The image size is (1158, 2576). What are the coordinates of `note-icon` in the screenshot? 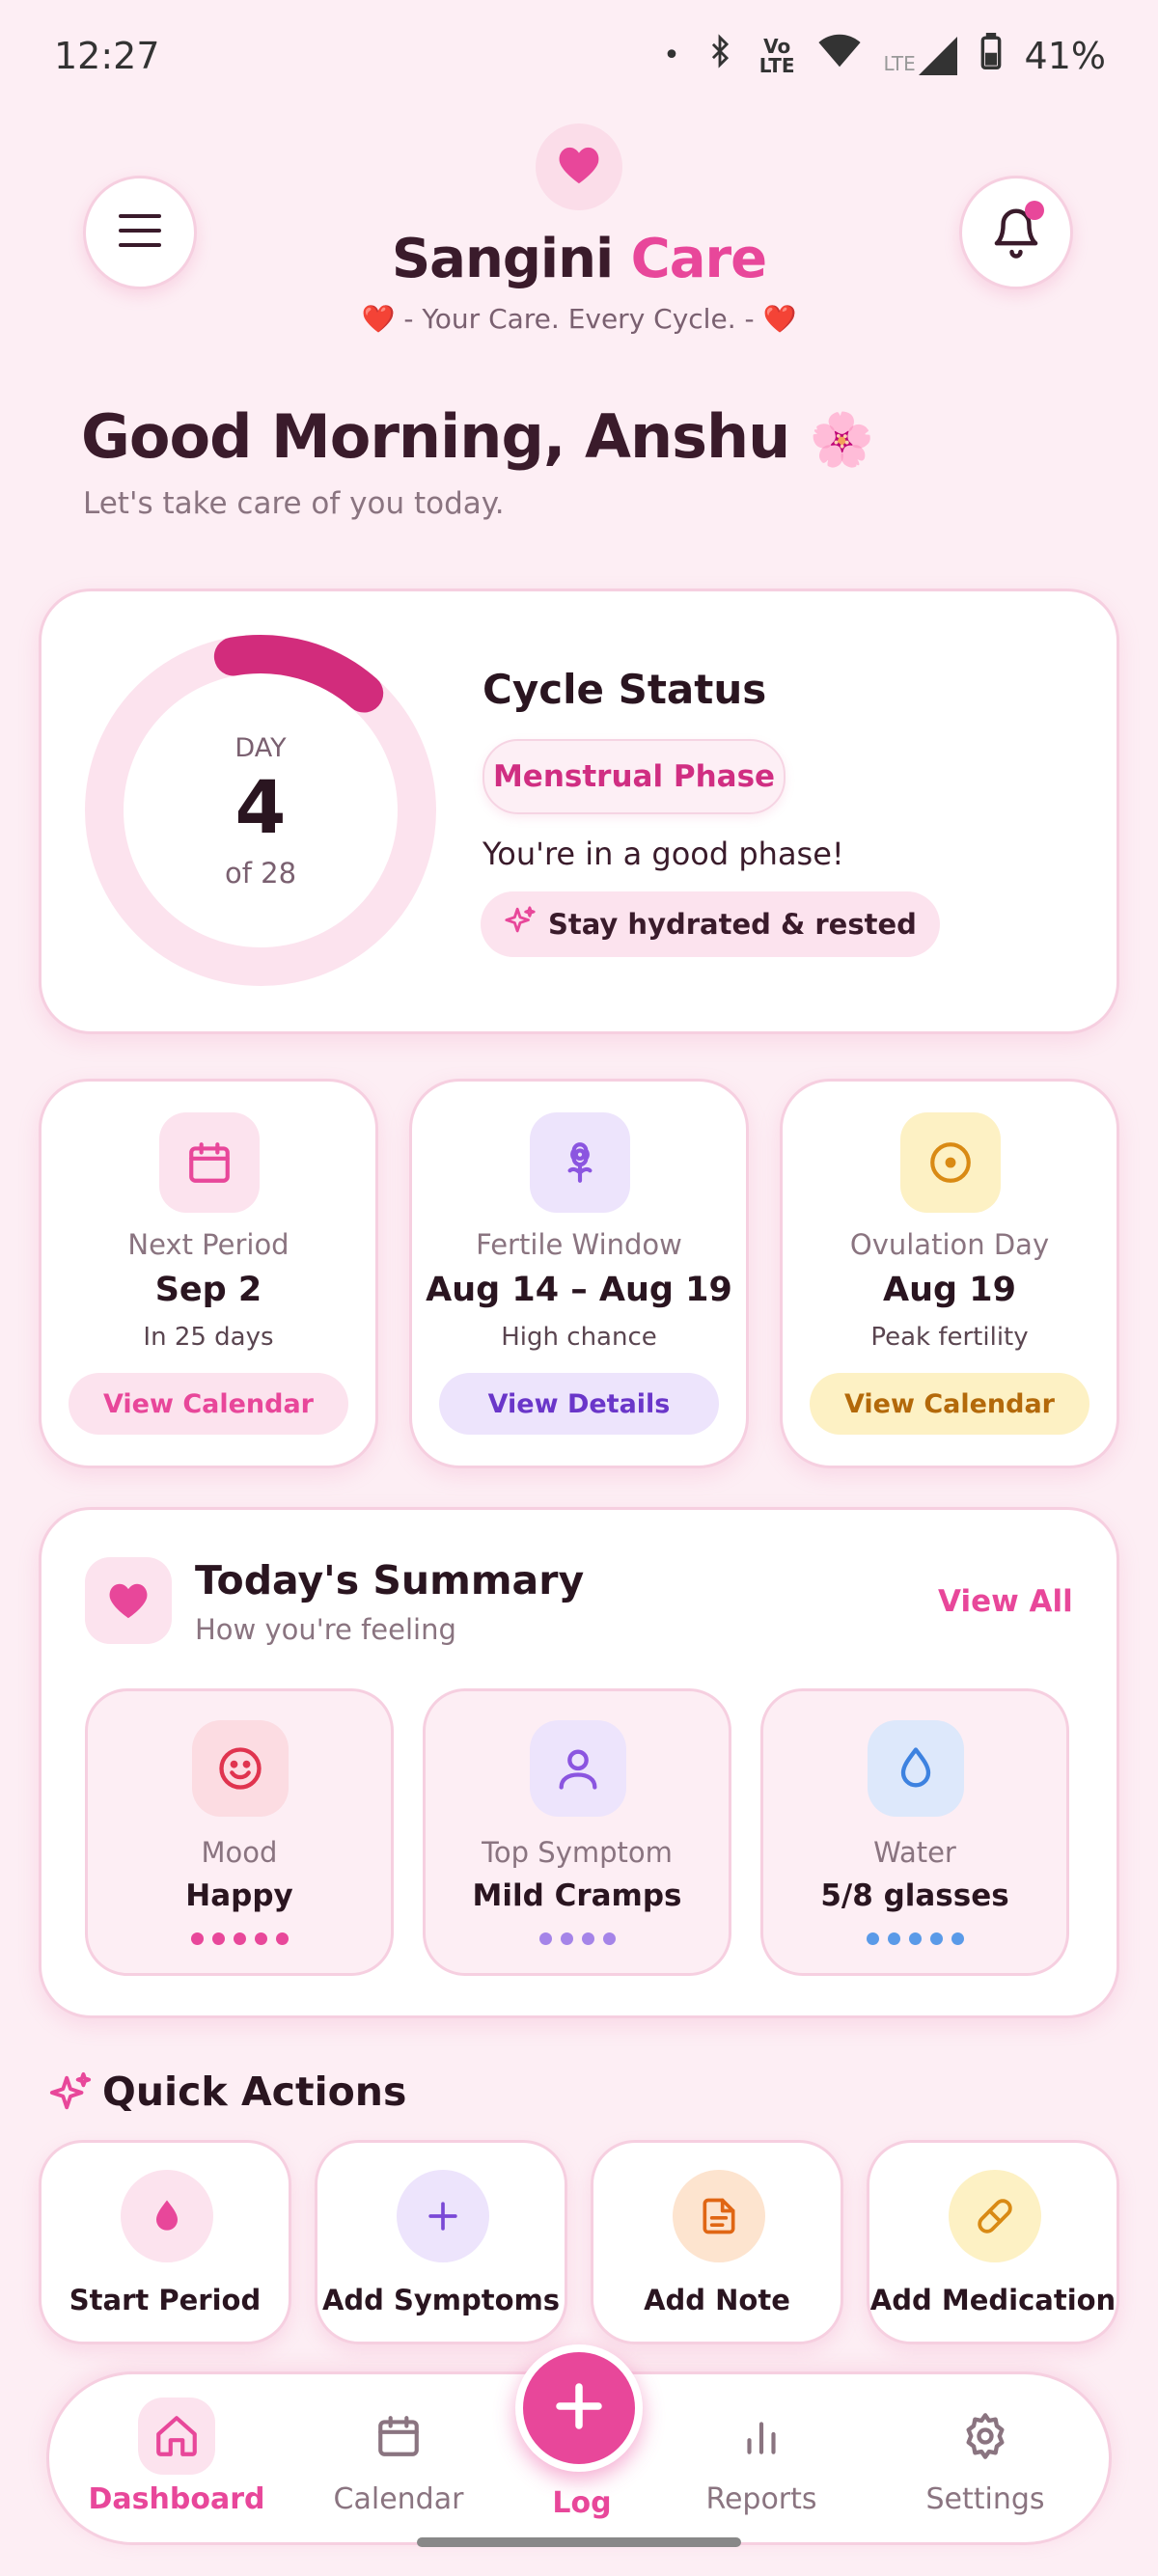 It's located at (719, 2216).